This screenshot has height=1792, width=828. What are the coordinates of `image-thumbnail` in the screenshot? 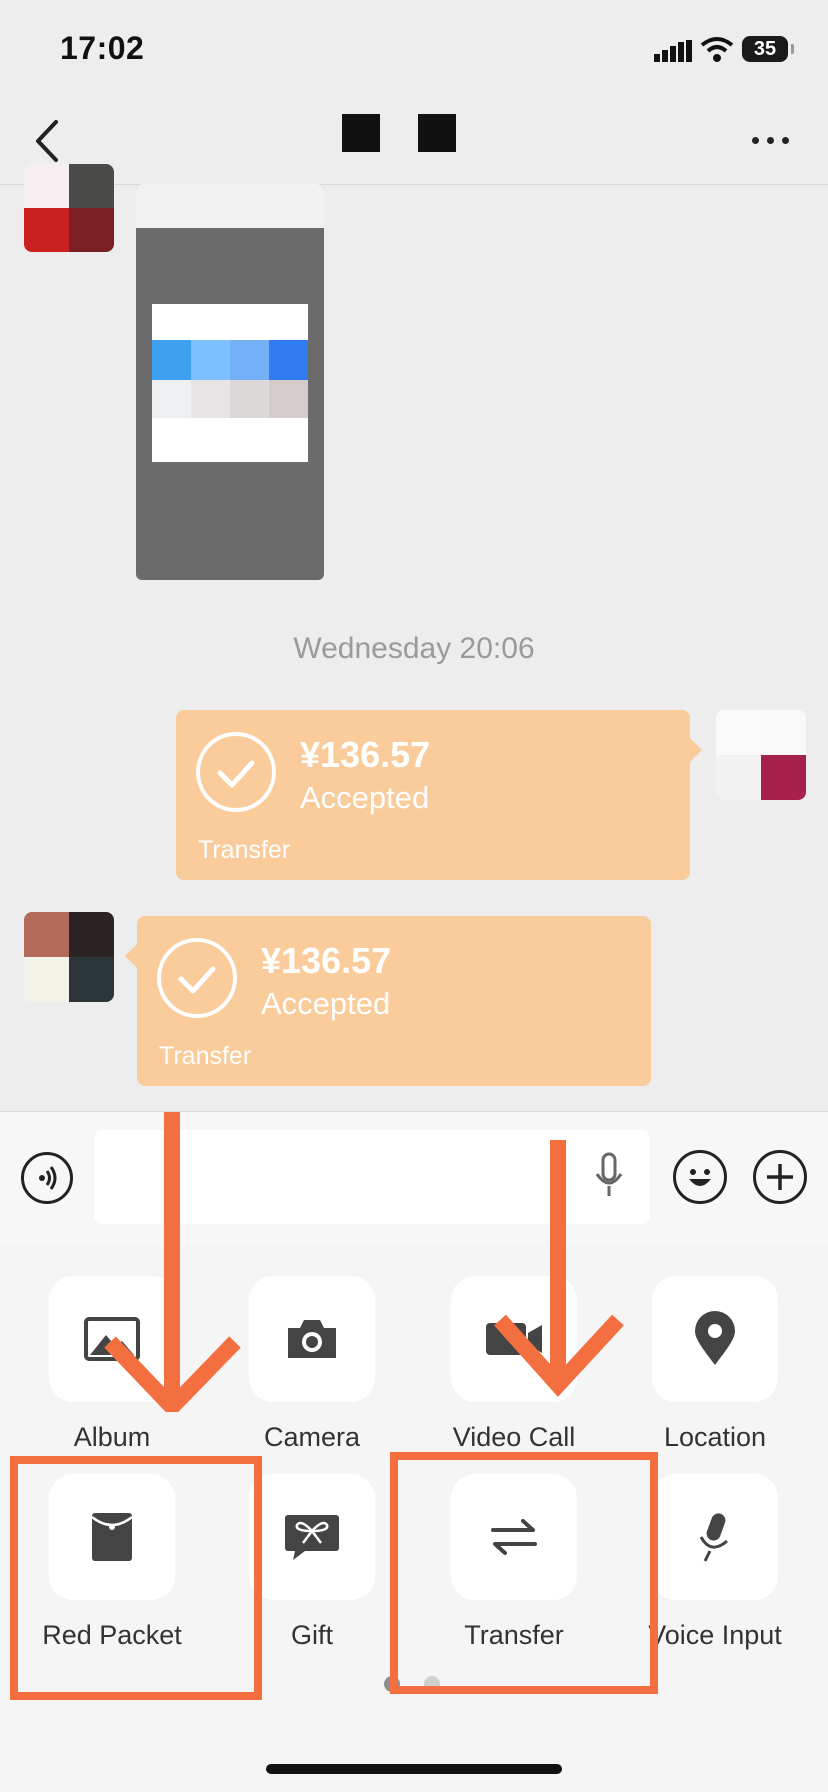 It's located at (230, 383).